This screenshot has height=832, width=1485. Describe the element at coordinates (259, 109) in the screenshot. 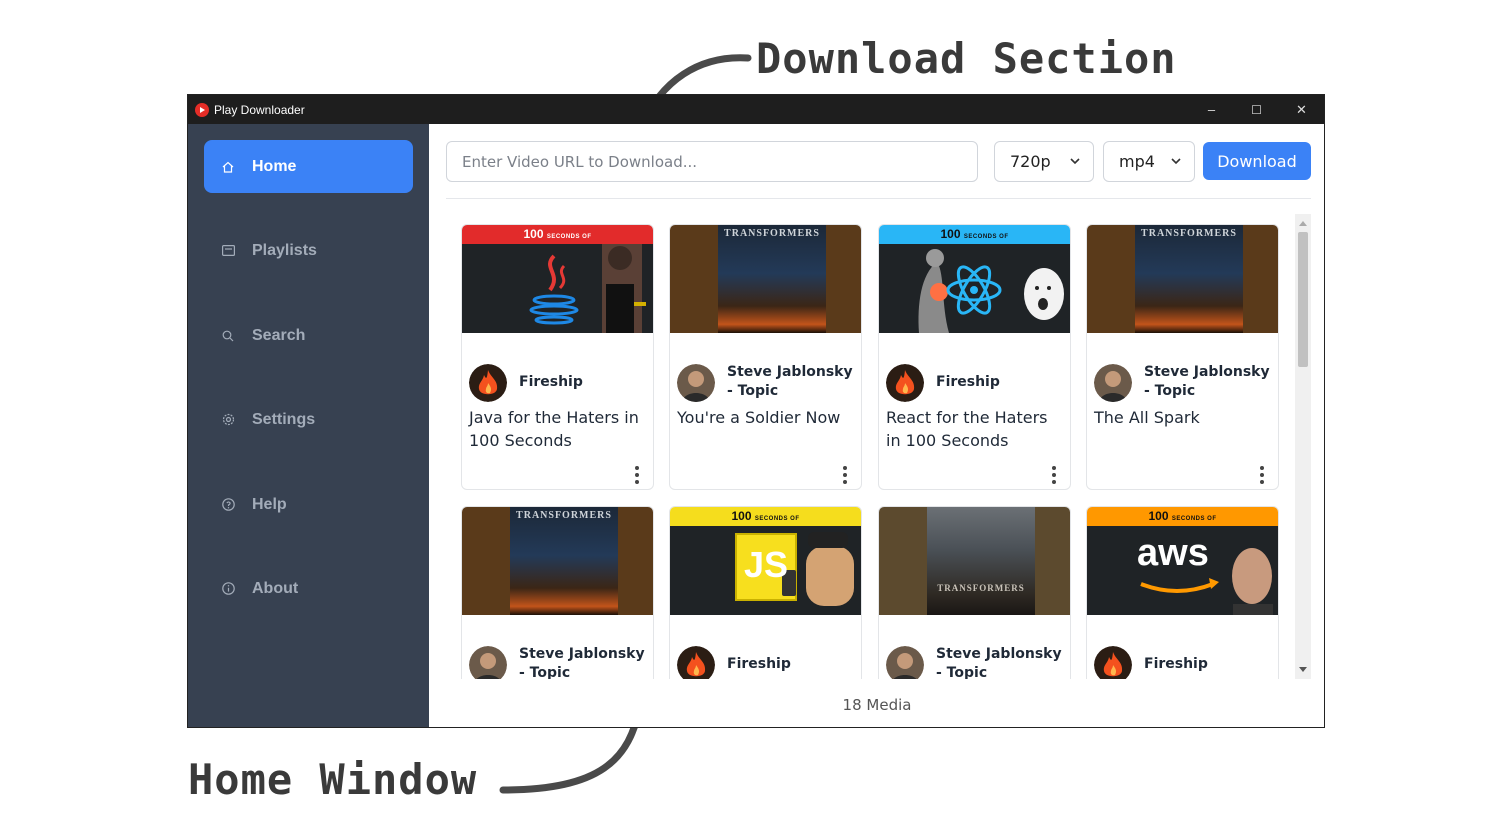

I see `window-title: Play Downloader` at that location.